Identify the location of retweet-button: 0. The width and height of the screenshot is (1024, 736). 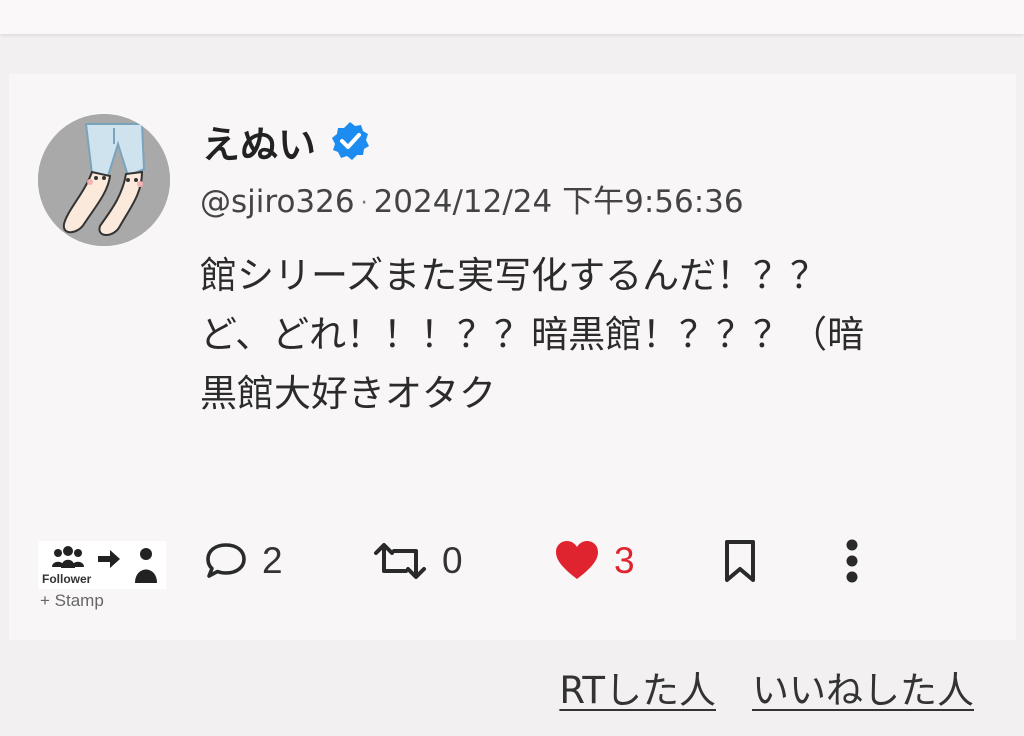
(417, 561).